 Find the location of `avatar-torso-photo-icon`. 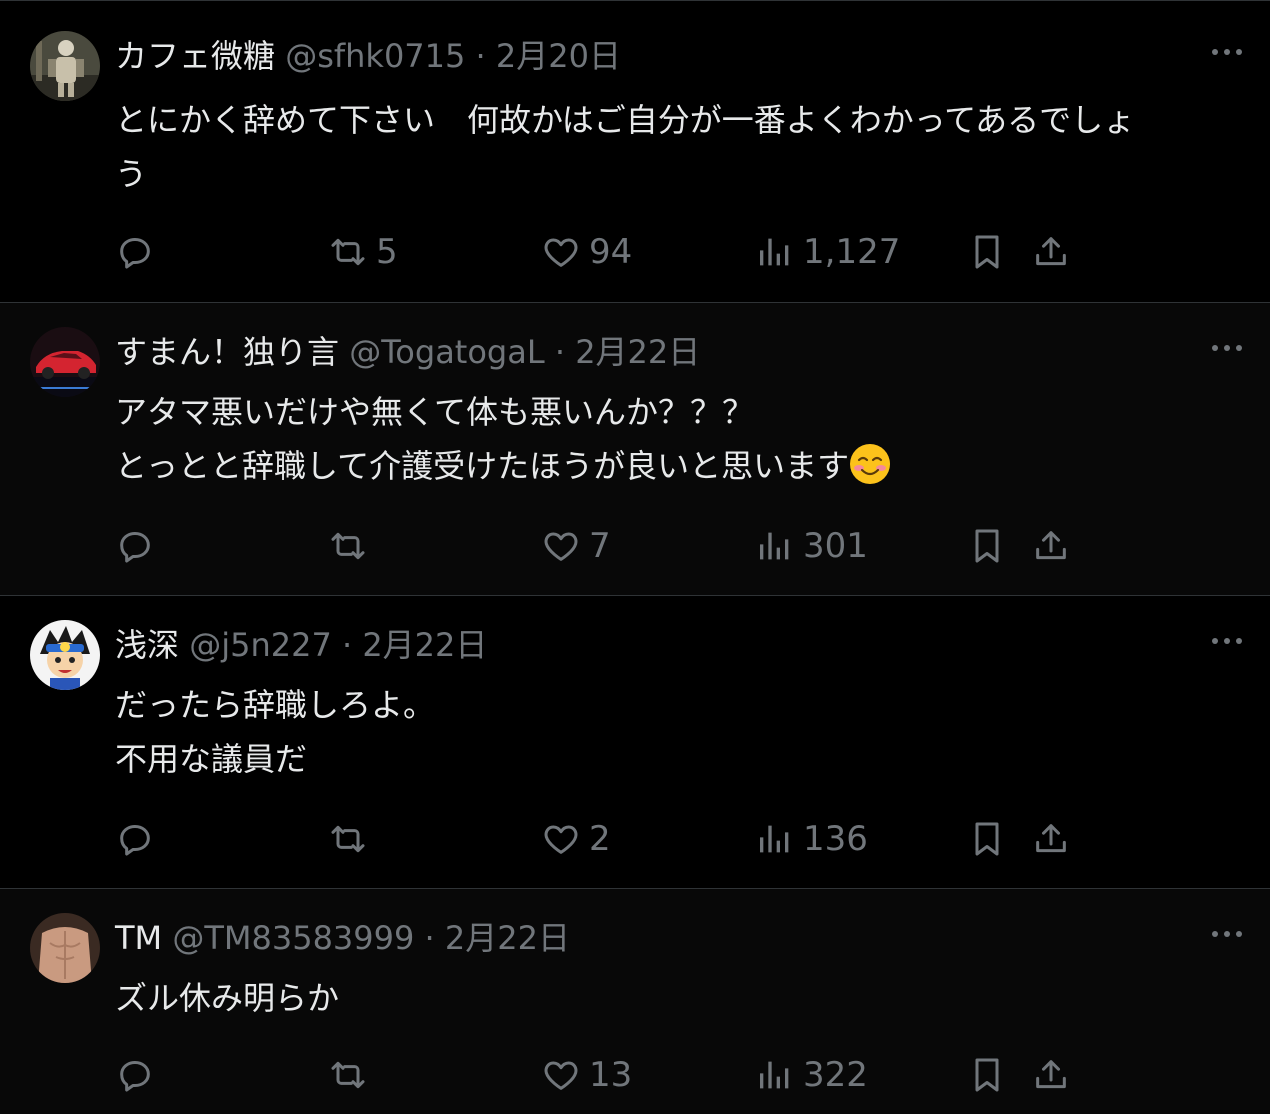

avatar-torso-photo-icon is located at coordinates (65, 948).